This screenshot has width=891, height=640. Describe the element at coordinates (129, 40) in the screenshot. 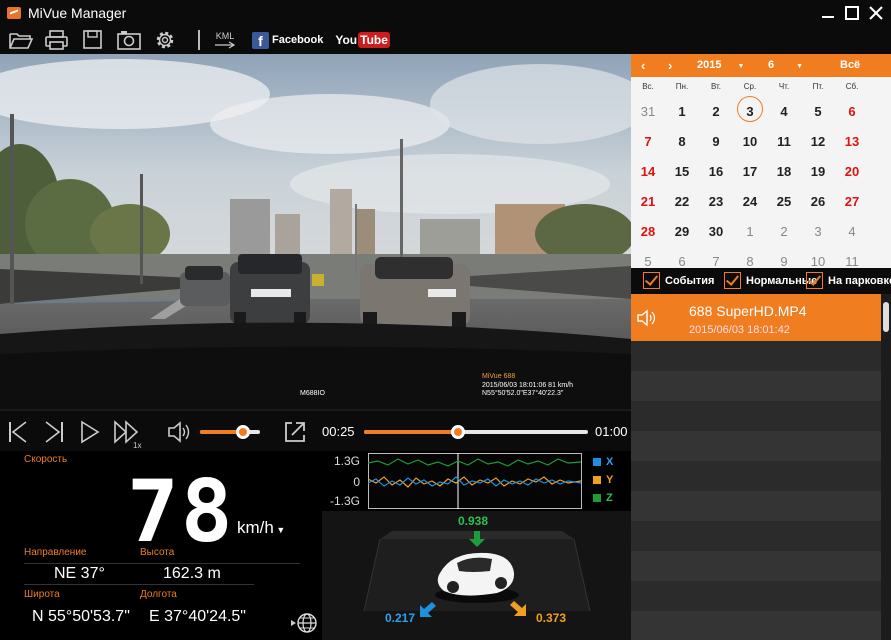

I see `snapshot-icon` at that location.